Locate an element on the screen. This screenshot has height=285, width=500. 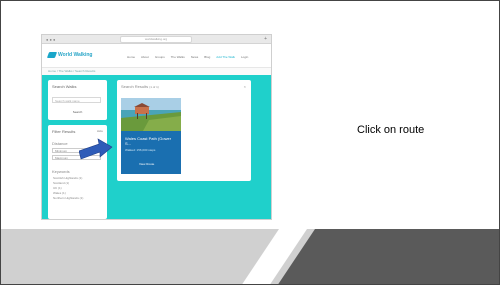
nav-item-groups: Groups is located at coordinates (160, 57).